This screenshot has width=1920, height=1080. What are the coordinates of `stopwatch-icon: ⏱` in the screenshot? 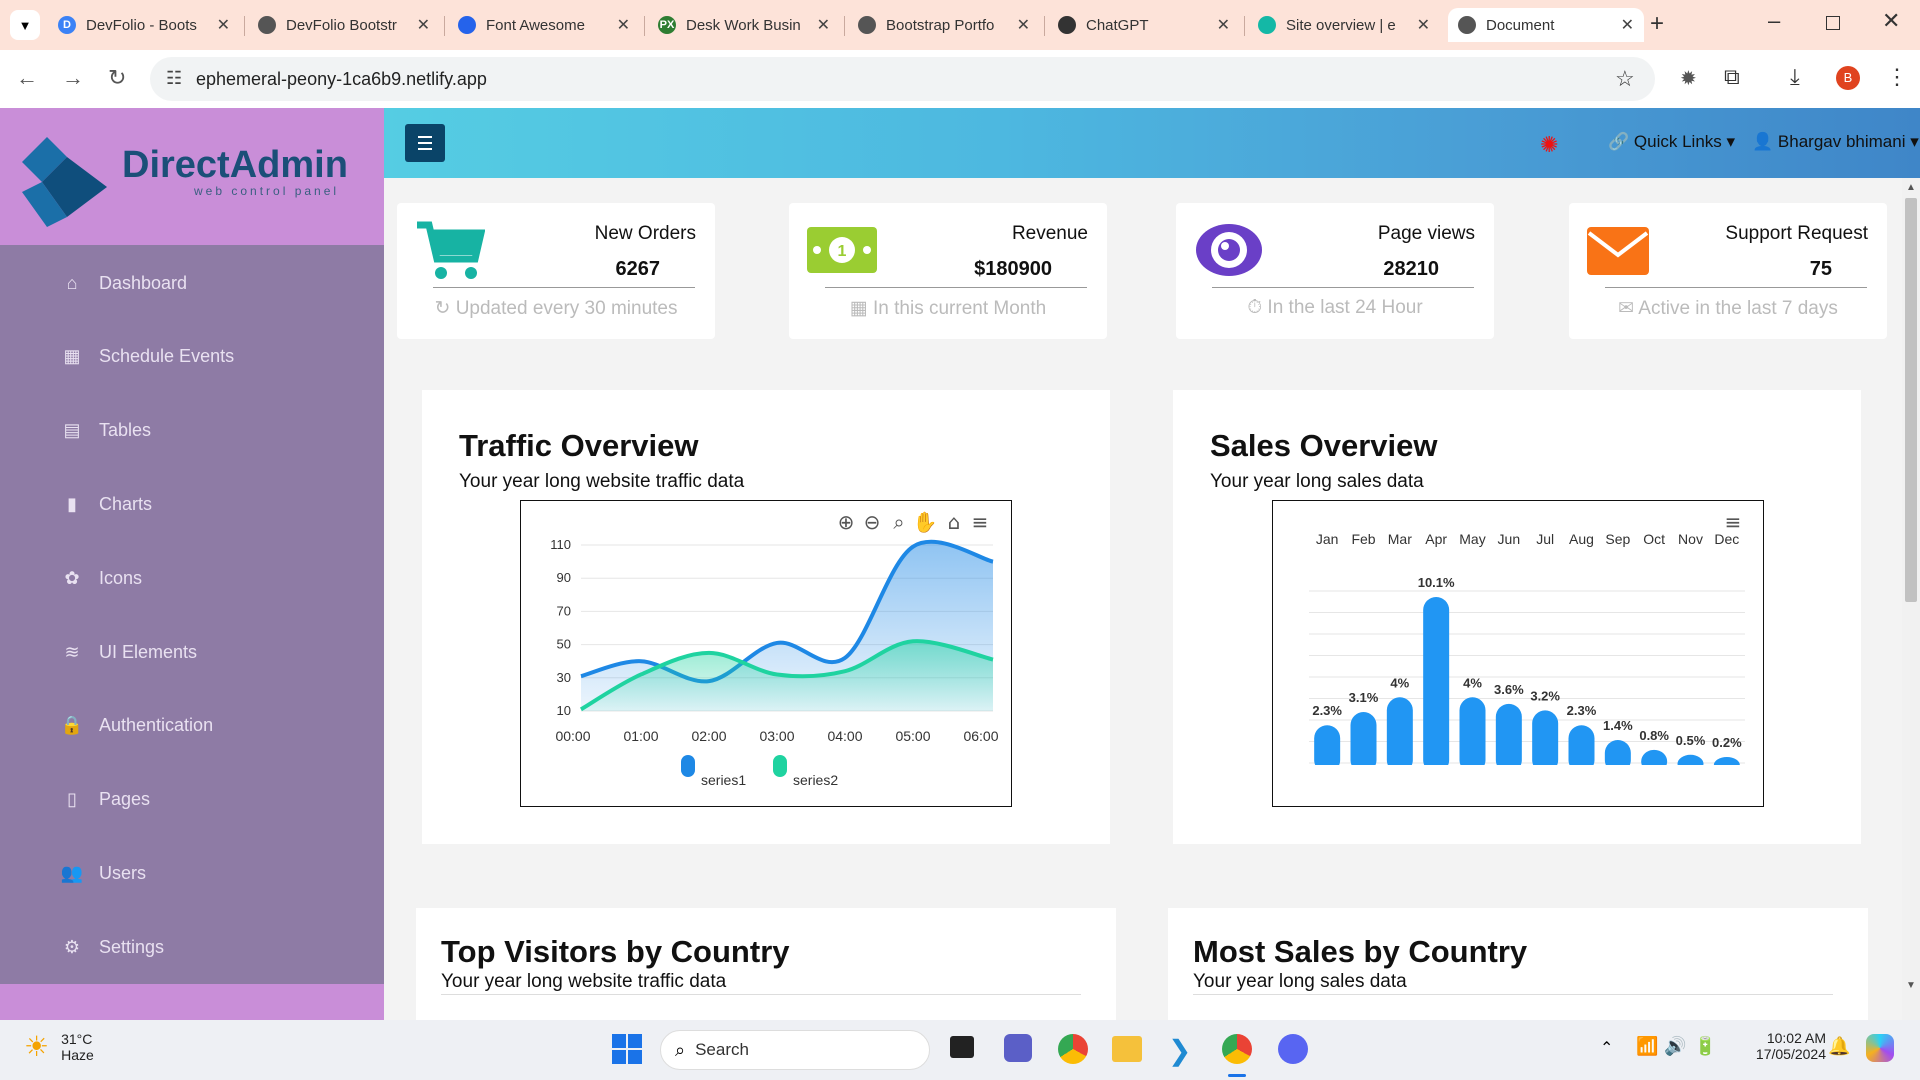 It's located at (1257, 307).